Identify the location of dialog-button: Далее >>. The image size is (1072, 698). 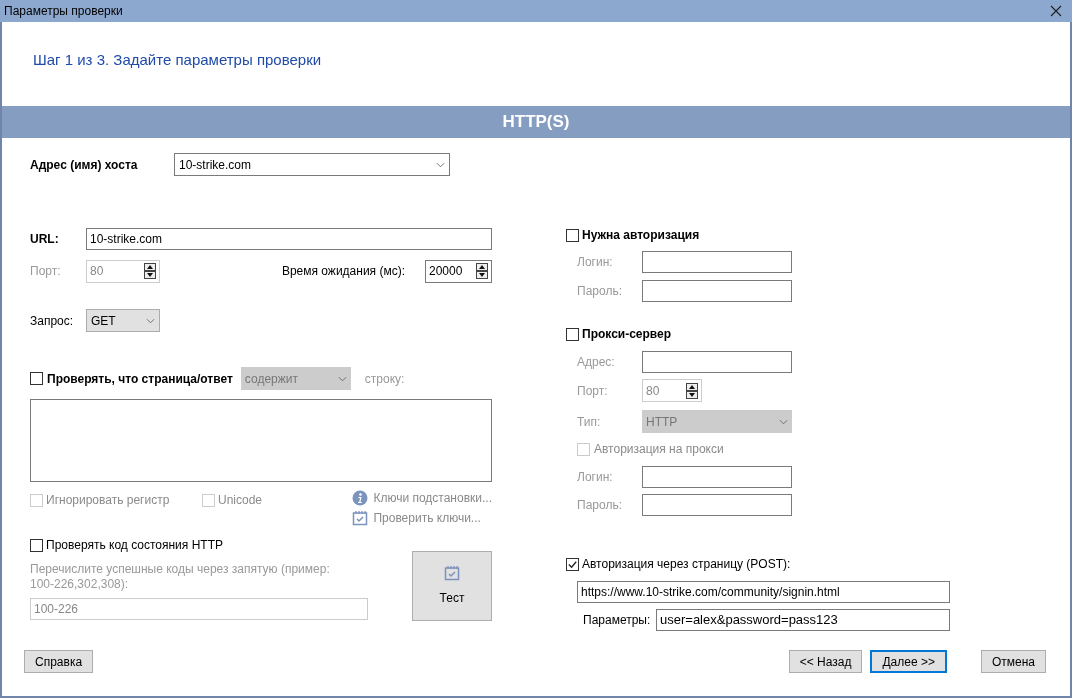
(908, 661).